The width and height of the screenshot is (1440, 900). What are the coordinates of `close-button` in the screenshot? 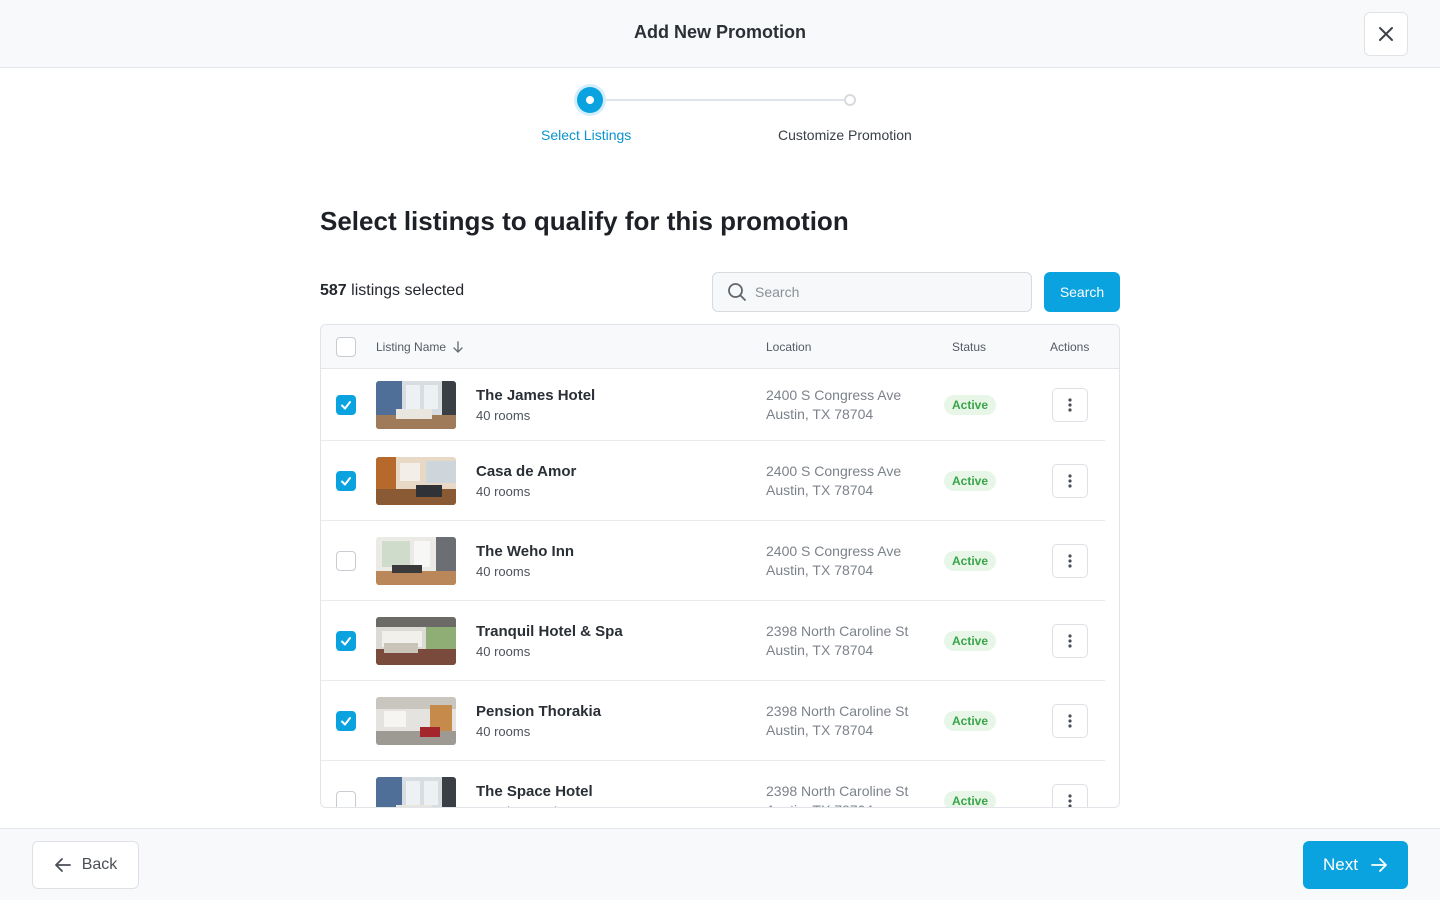 It's located at (1386, 34).